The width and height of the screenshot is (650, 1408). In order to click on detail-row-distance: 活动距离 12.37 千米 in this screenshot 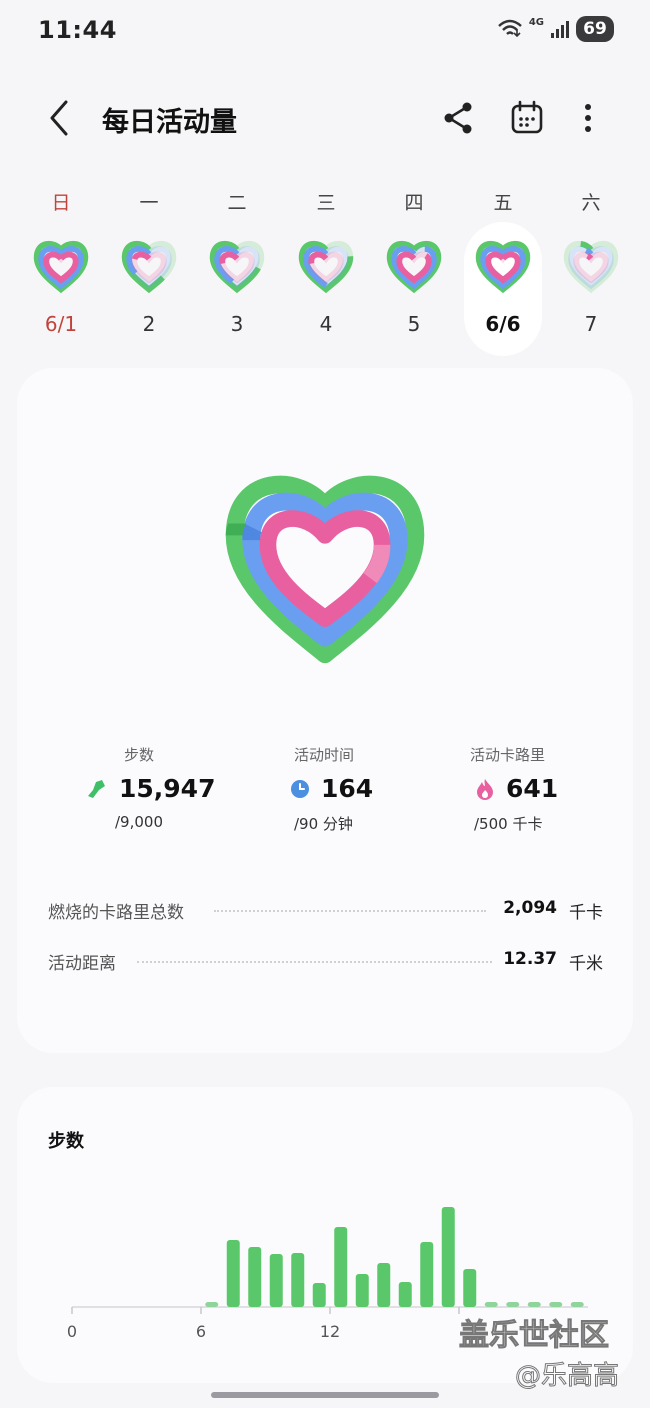, I will do `click(325, 962)`.